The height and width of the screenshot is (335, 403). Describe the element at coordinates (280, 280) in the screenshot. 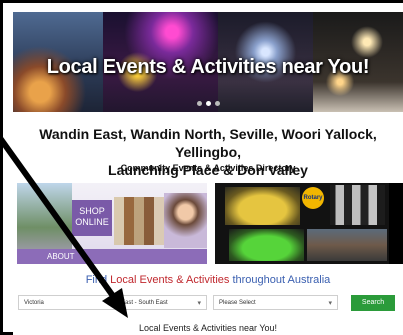

I see `find-suffix: throughout Australia` at that location.